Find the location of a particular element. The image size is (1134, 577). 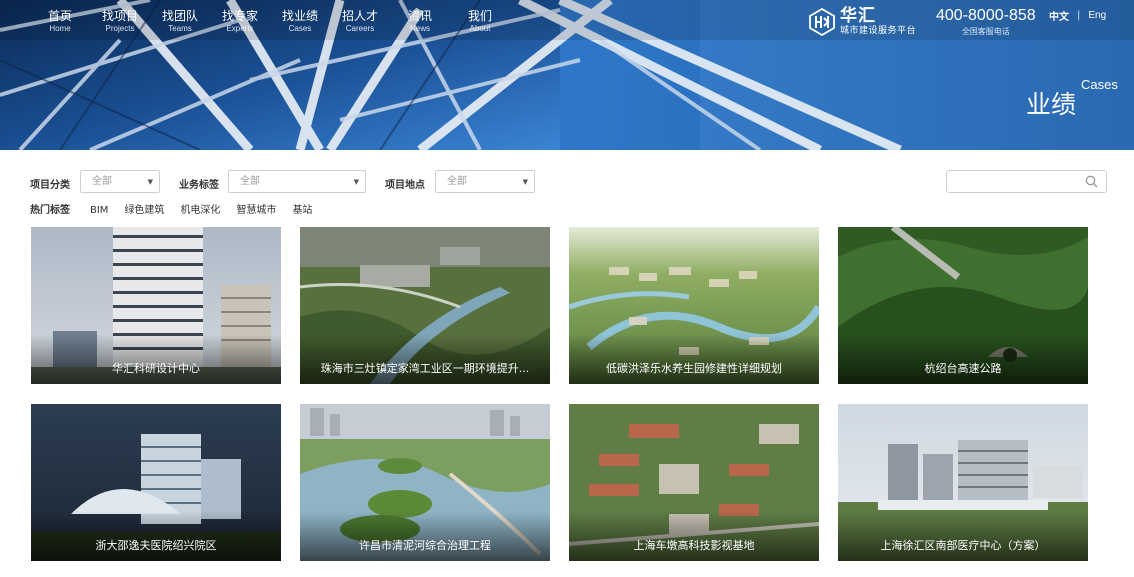

brand-logo: 华汇 城市建设服务平台 is located at coordinates (862, 21).